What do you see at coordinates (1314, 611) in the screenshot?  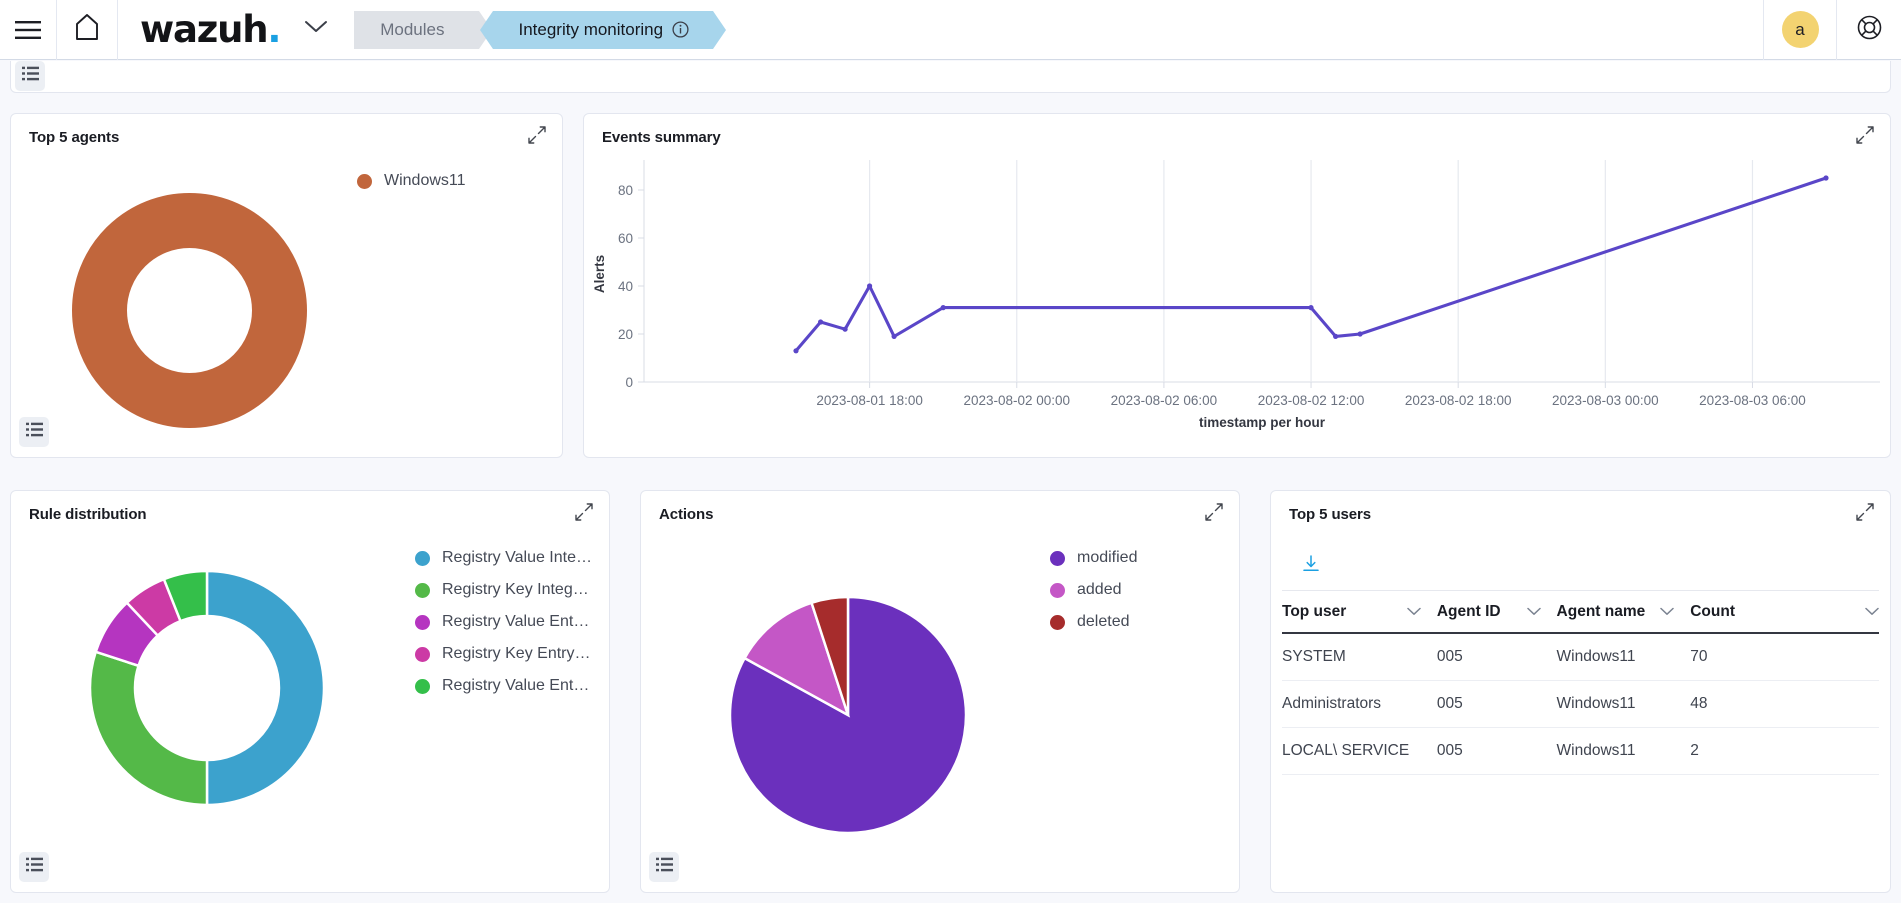 I see `column-label-top-user: Top user` at bounding box center [1314, 611].